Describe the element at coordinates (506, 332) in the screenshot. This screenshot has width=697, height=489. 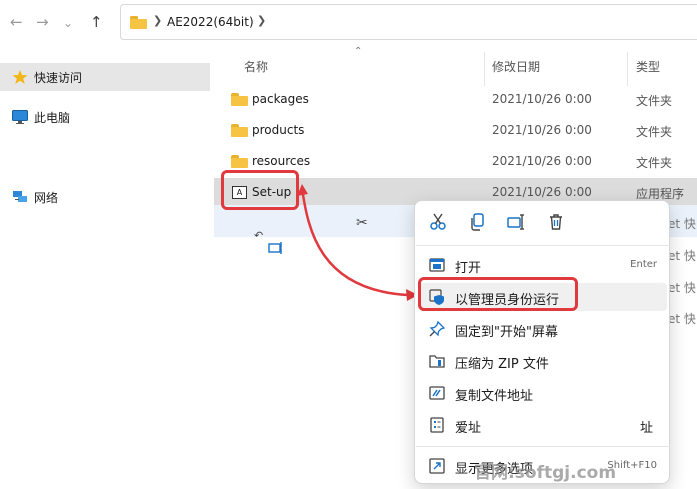
I see `menu-item-label: 固定到"开始"屏幕` at that location.